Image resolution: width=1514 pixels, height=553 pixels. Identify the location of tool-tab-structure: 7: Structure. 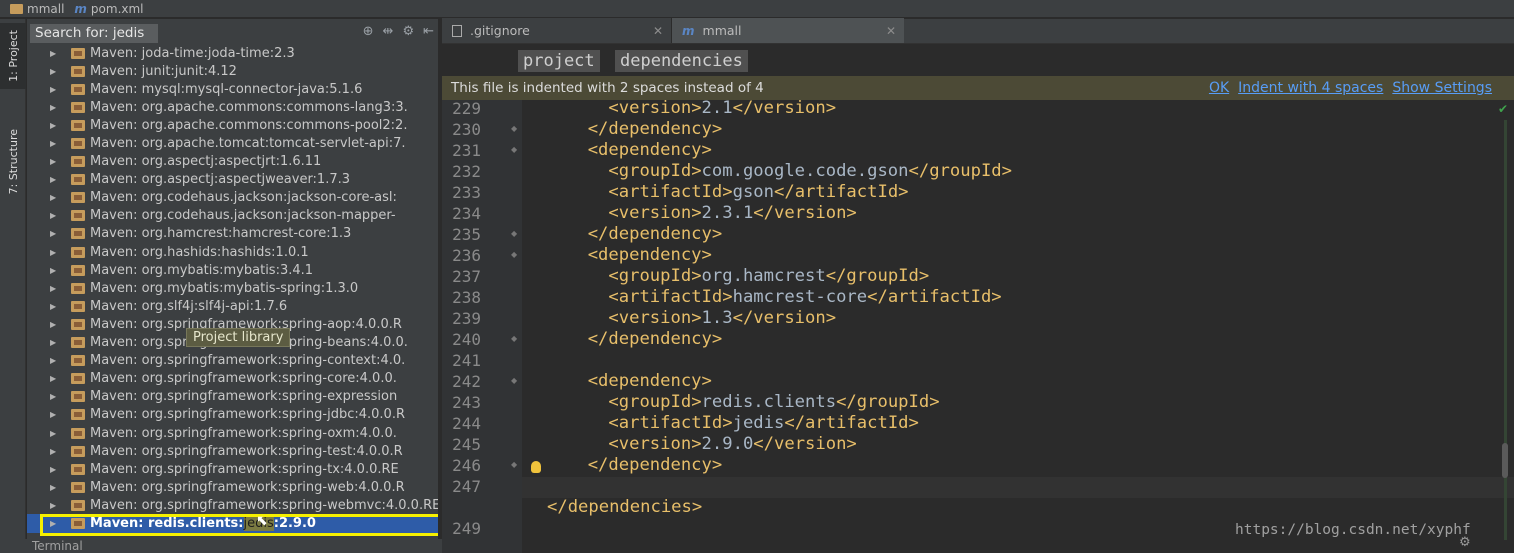
(13, 162).